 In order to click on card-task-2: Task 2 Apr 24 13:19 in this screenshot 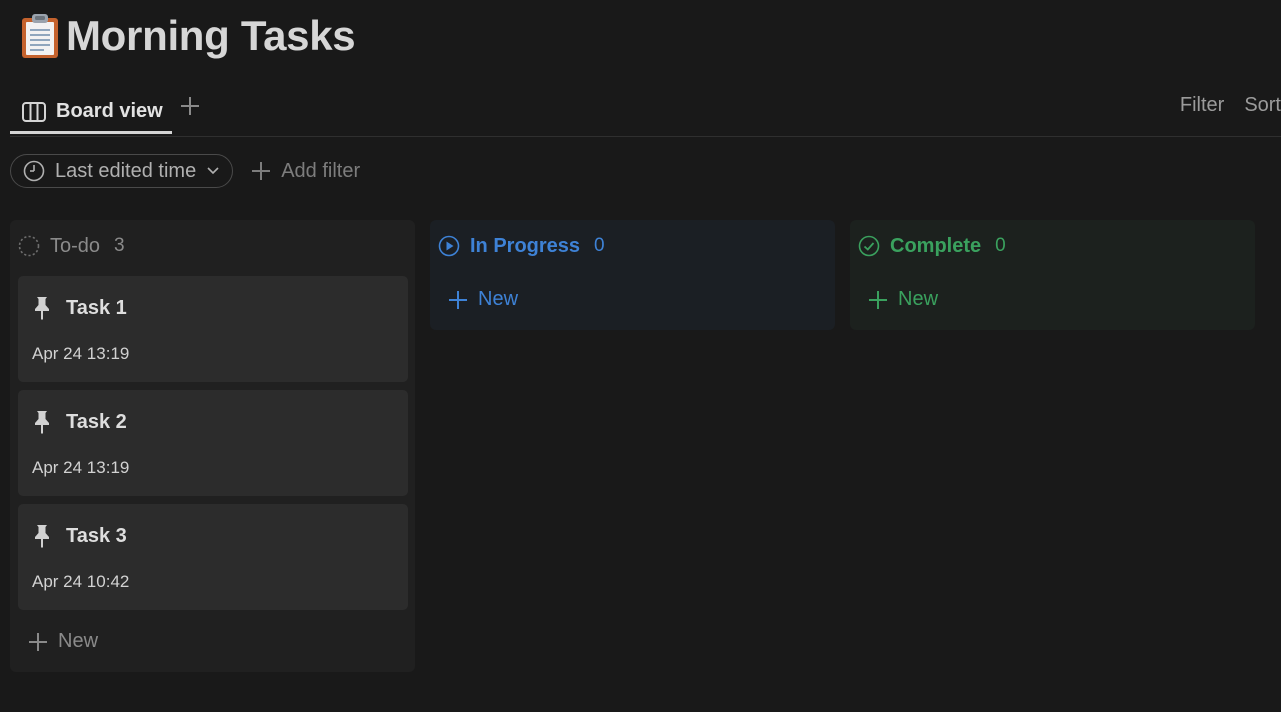, I will do `click(213, 443)`.